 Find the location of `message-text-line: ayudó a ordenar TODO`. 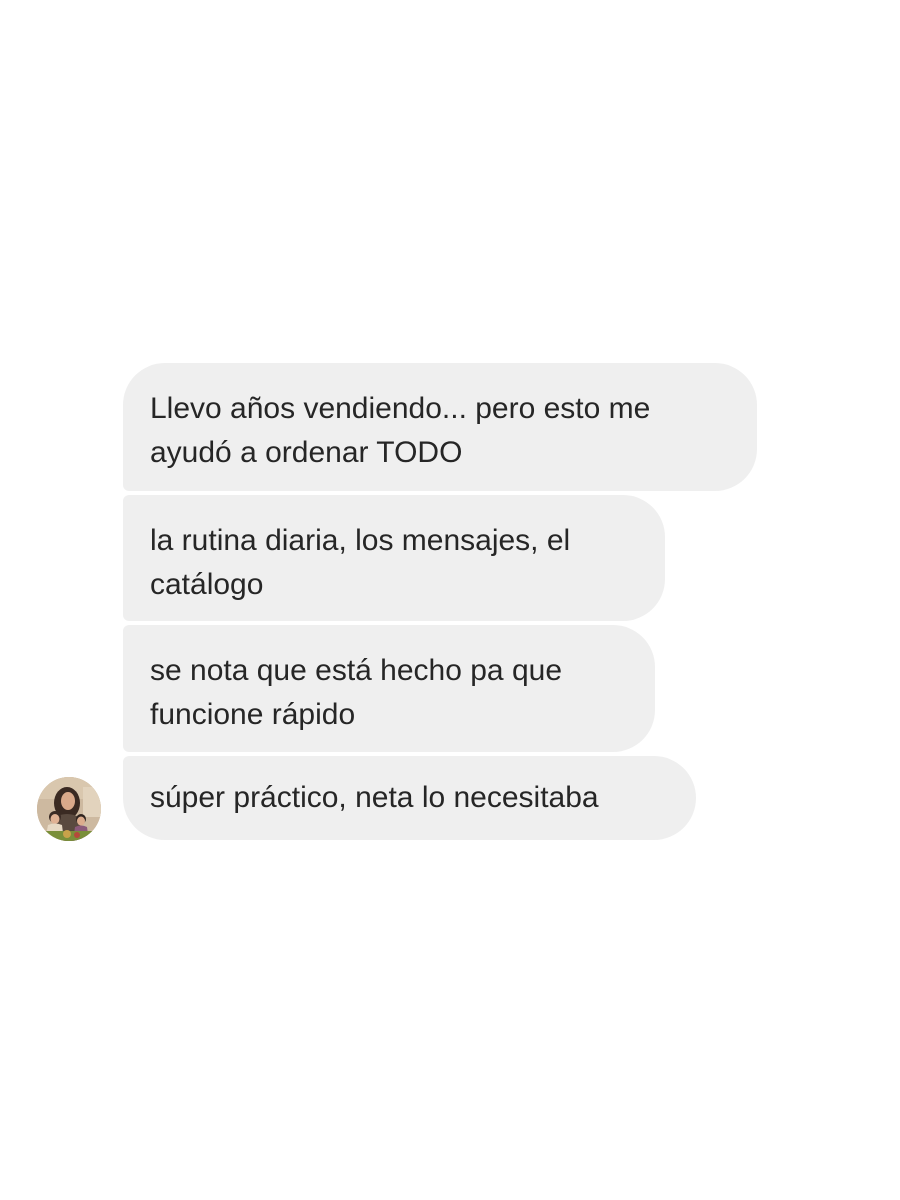

message-text-line: ayudó a ordenar TODO is located at coordinates (306, 452).